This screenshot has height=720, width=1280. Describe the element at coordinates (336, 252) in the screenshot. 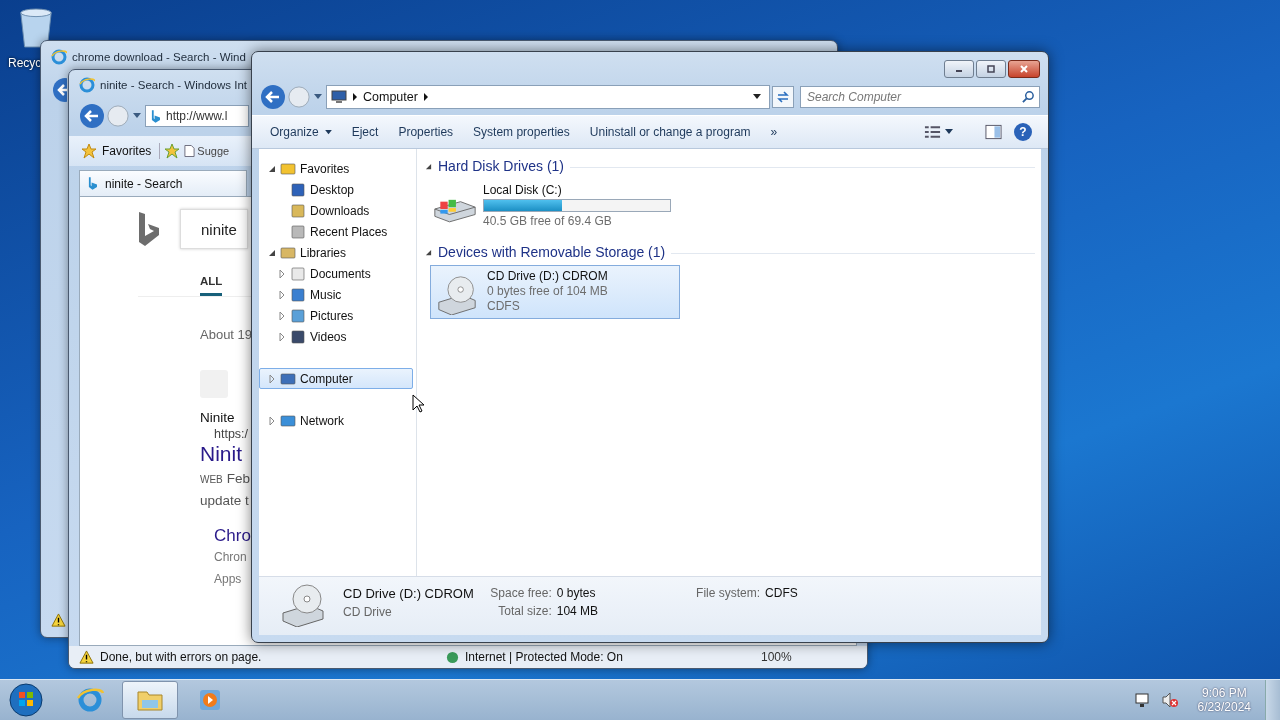

I see `tree-item: Libraries` at that location.